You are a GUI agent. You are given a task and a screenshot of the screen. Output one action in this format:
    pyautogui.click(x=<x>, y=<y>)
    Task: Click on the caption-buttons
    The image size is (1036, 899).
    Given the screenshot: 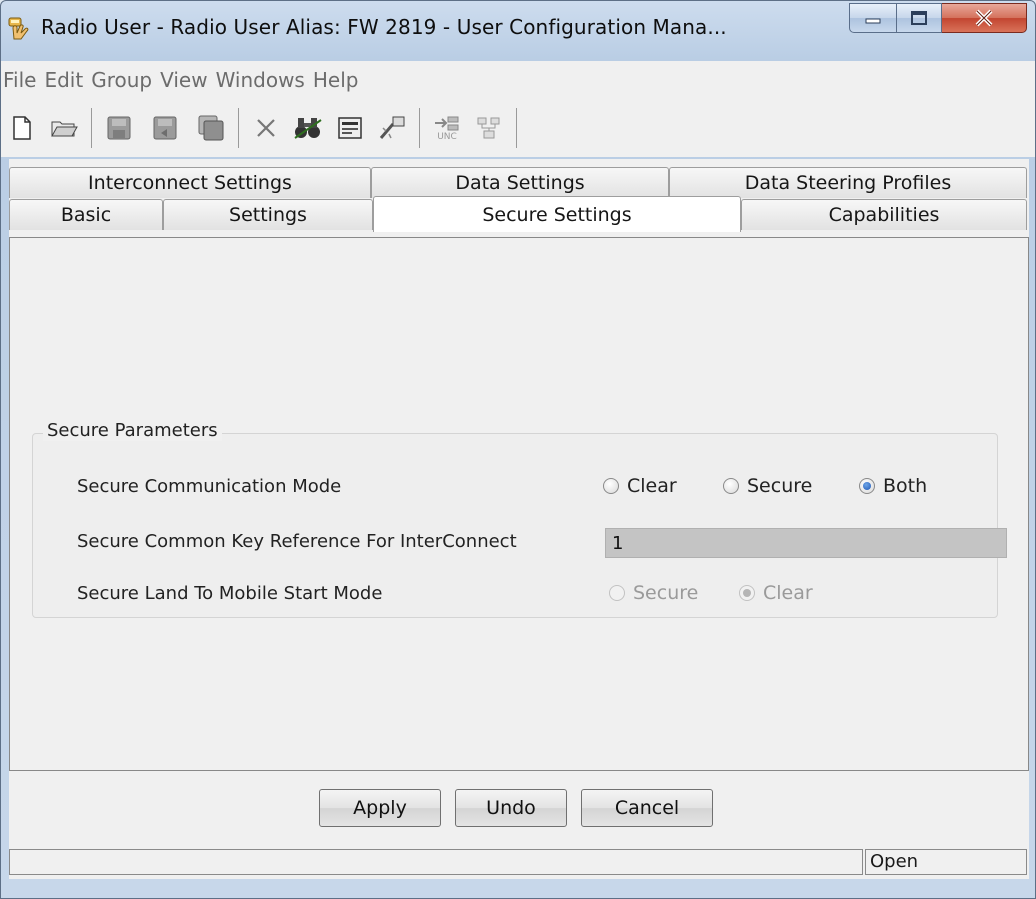 What is the action you would take?
    pyautogui.click(x=938, y=18)
    